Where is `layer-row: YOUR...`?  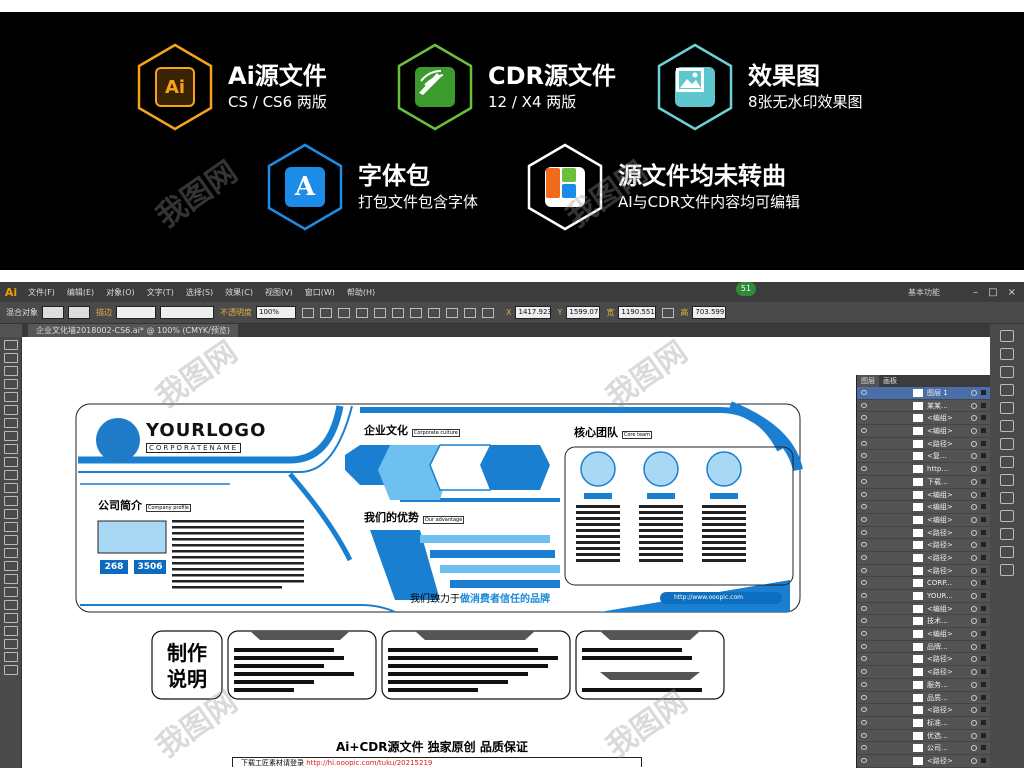
layer-row: YOUR... is located at coordinates (923, 596).